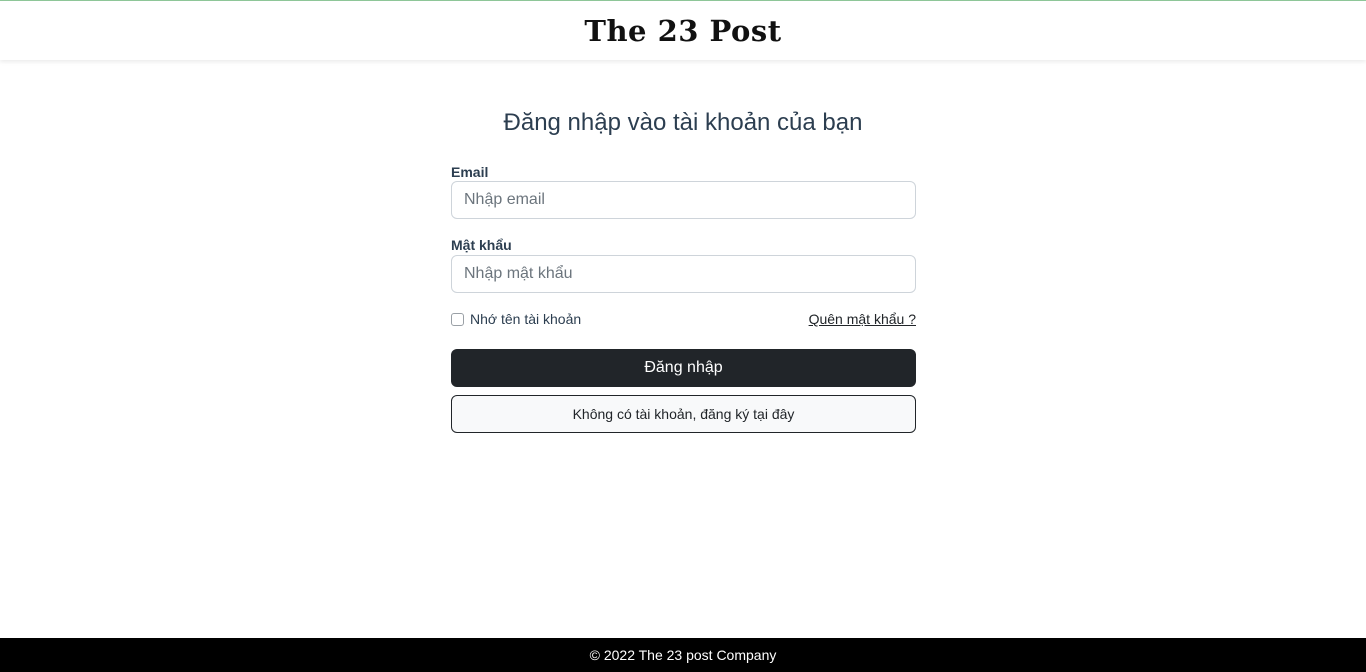 This screenshot has width=1366, height=672. Describe the element at coordinates (470, 172) in the screenshot. I see `email-label: Email` at that location.